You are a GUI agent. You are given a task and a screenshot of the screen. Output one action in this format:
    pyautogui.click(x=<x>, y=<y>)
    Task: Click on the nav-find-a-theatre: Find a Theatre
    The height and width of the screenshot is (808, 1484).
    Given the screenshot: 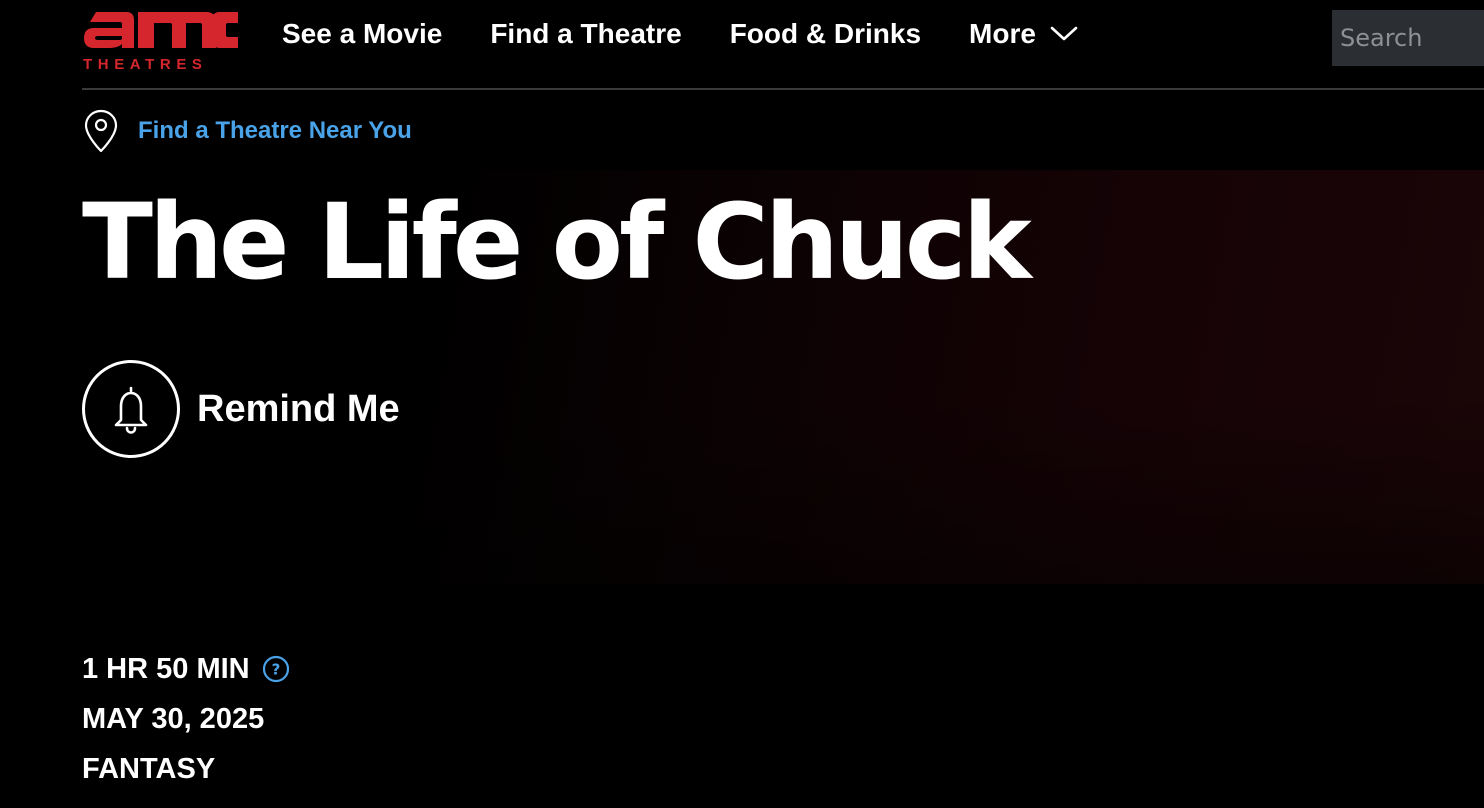 What is the action you would take?
    pyautogui.click(x=585, y=34)
    